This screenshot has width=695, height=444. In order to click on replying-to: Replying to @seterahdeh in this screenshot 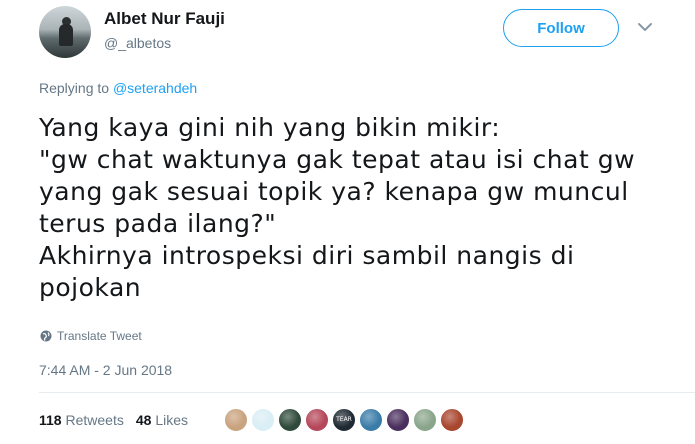, I will do `click(118, 88)`.